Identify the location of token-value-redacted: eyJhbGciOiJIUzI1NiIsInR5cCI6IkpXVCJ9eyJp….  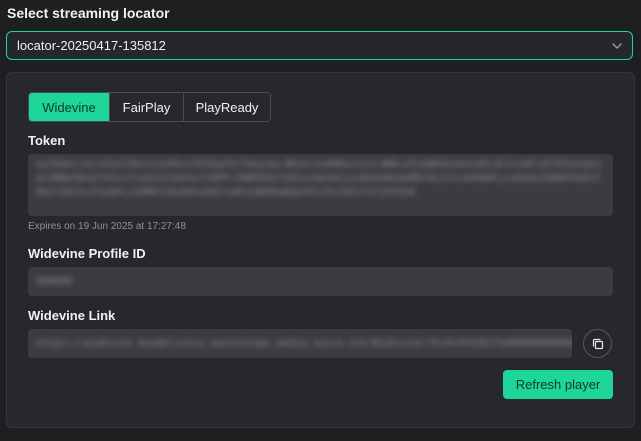
(319, 178).